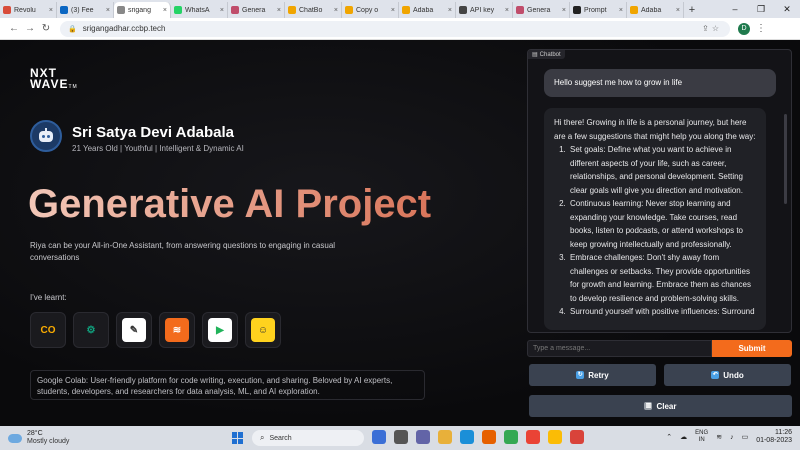  I want to click on retry-button: ↻ Retry, so click(592, 375).